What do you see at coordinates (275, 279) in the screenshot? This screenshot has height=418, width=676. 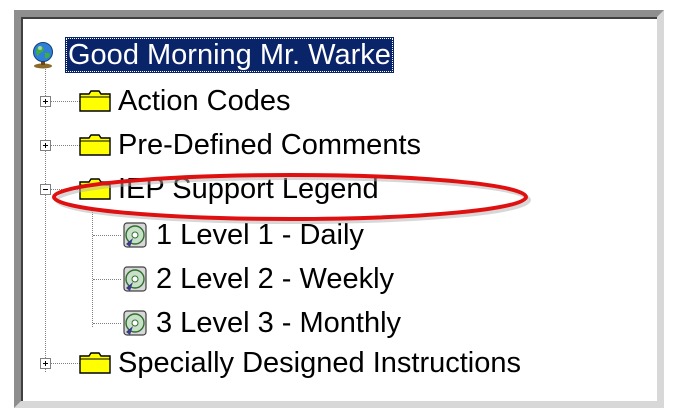 I see `tree-leaf-label: 2 Level 2 - Weekly` at bounding box center [275, 279].